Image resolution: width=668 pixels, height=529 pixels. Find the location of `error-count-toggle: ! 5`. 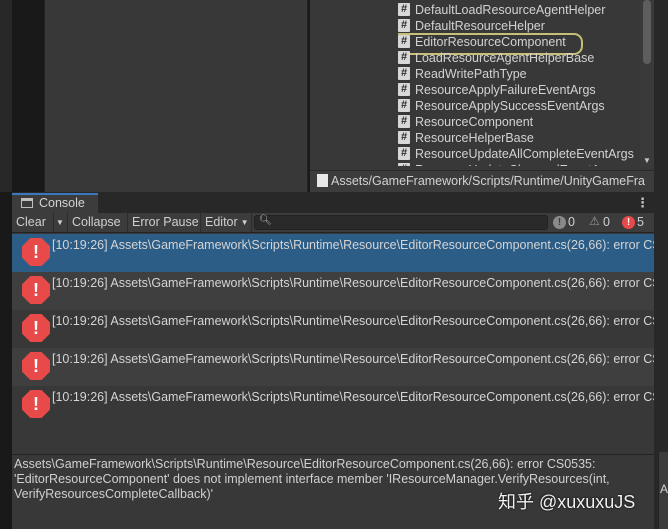

error-count-toggle: ! 5 is located at coordinates (633, 222).